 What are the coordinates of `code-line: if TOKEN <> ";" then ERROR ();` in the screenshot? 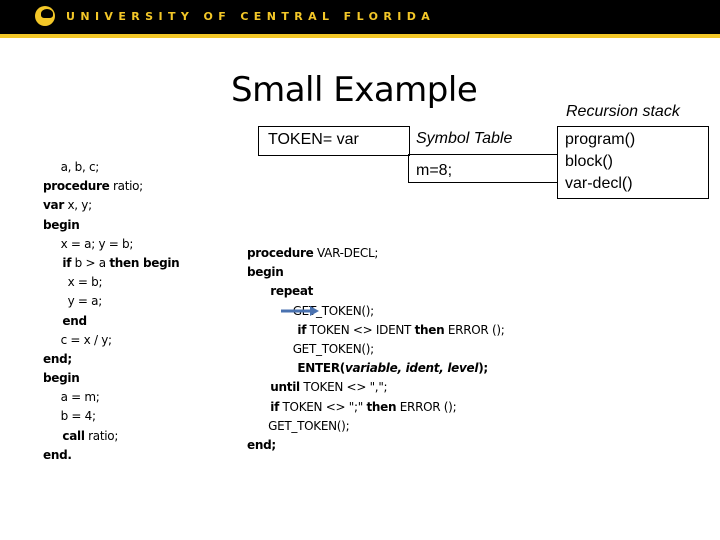 It's located at (375, 407).